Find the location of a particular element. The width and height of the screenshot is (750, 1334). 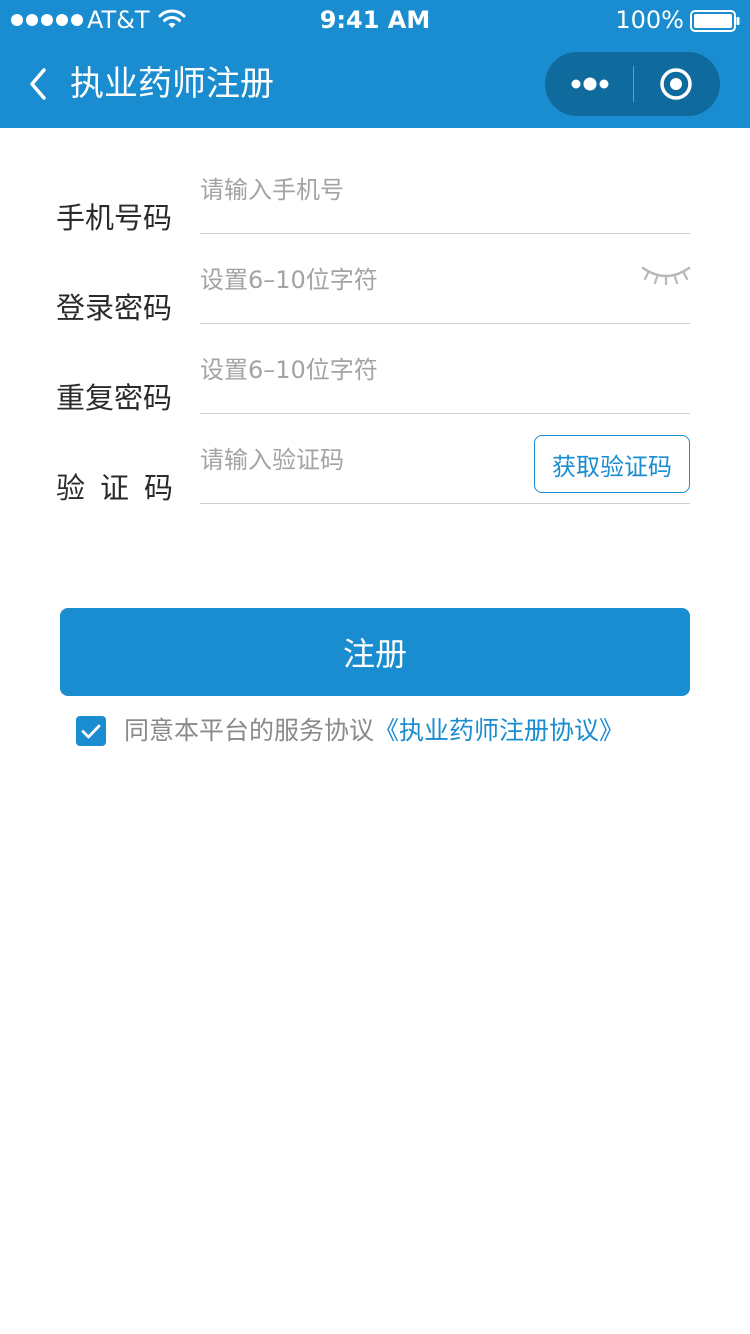

close-target-icon is located at coordinates (676, 84).